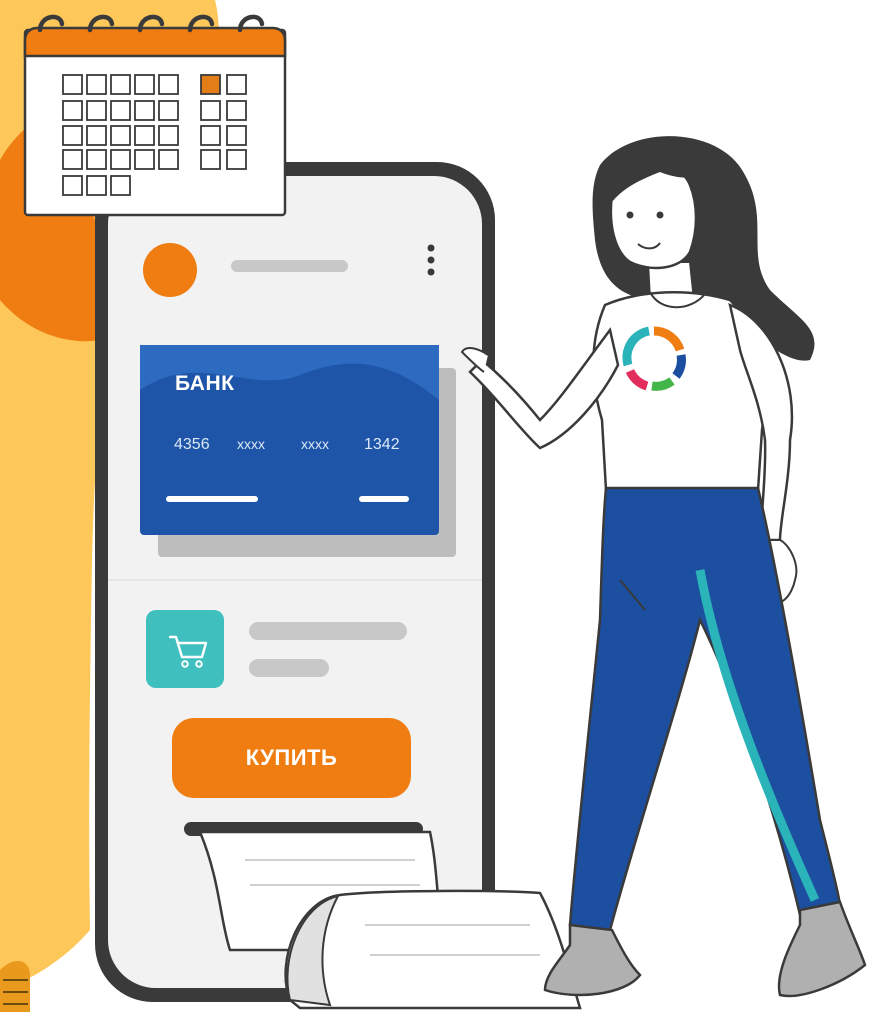  Describe the element at coordinates (382, 444) in the screenshot. I see `card-number-group-4: 1342` at that location.